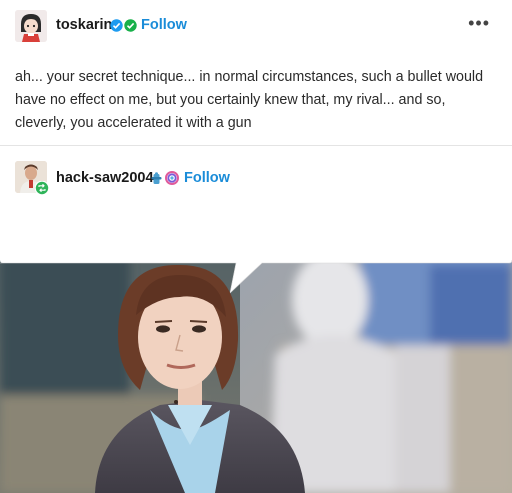 This screenshot has height=493, width=512. Describe the element at coordinates (256, 145) in the screenshot. I see `divider` at that location.